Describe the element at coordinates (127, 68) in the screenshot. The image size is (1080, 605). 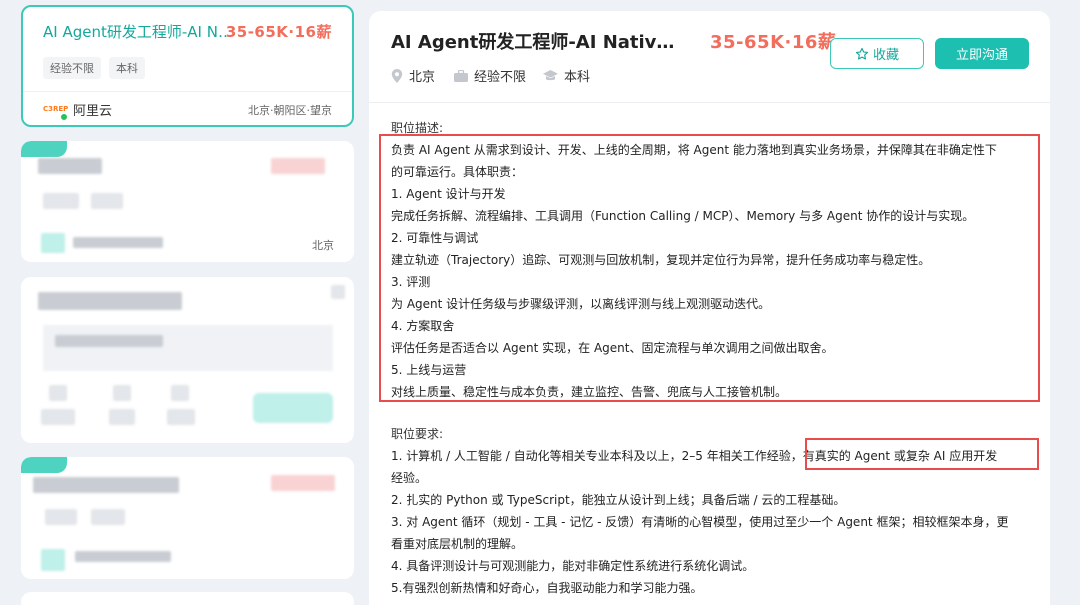
I see `education-tag: 本科` at that location.